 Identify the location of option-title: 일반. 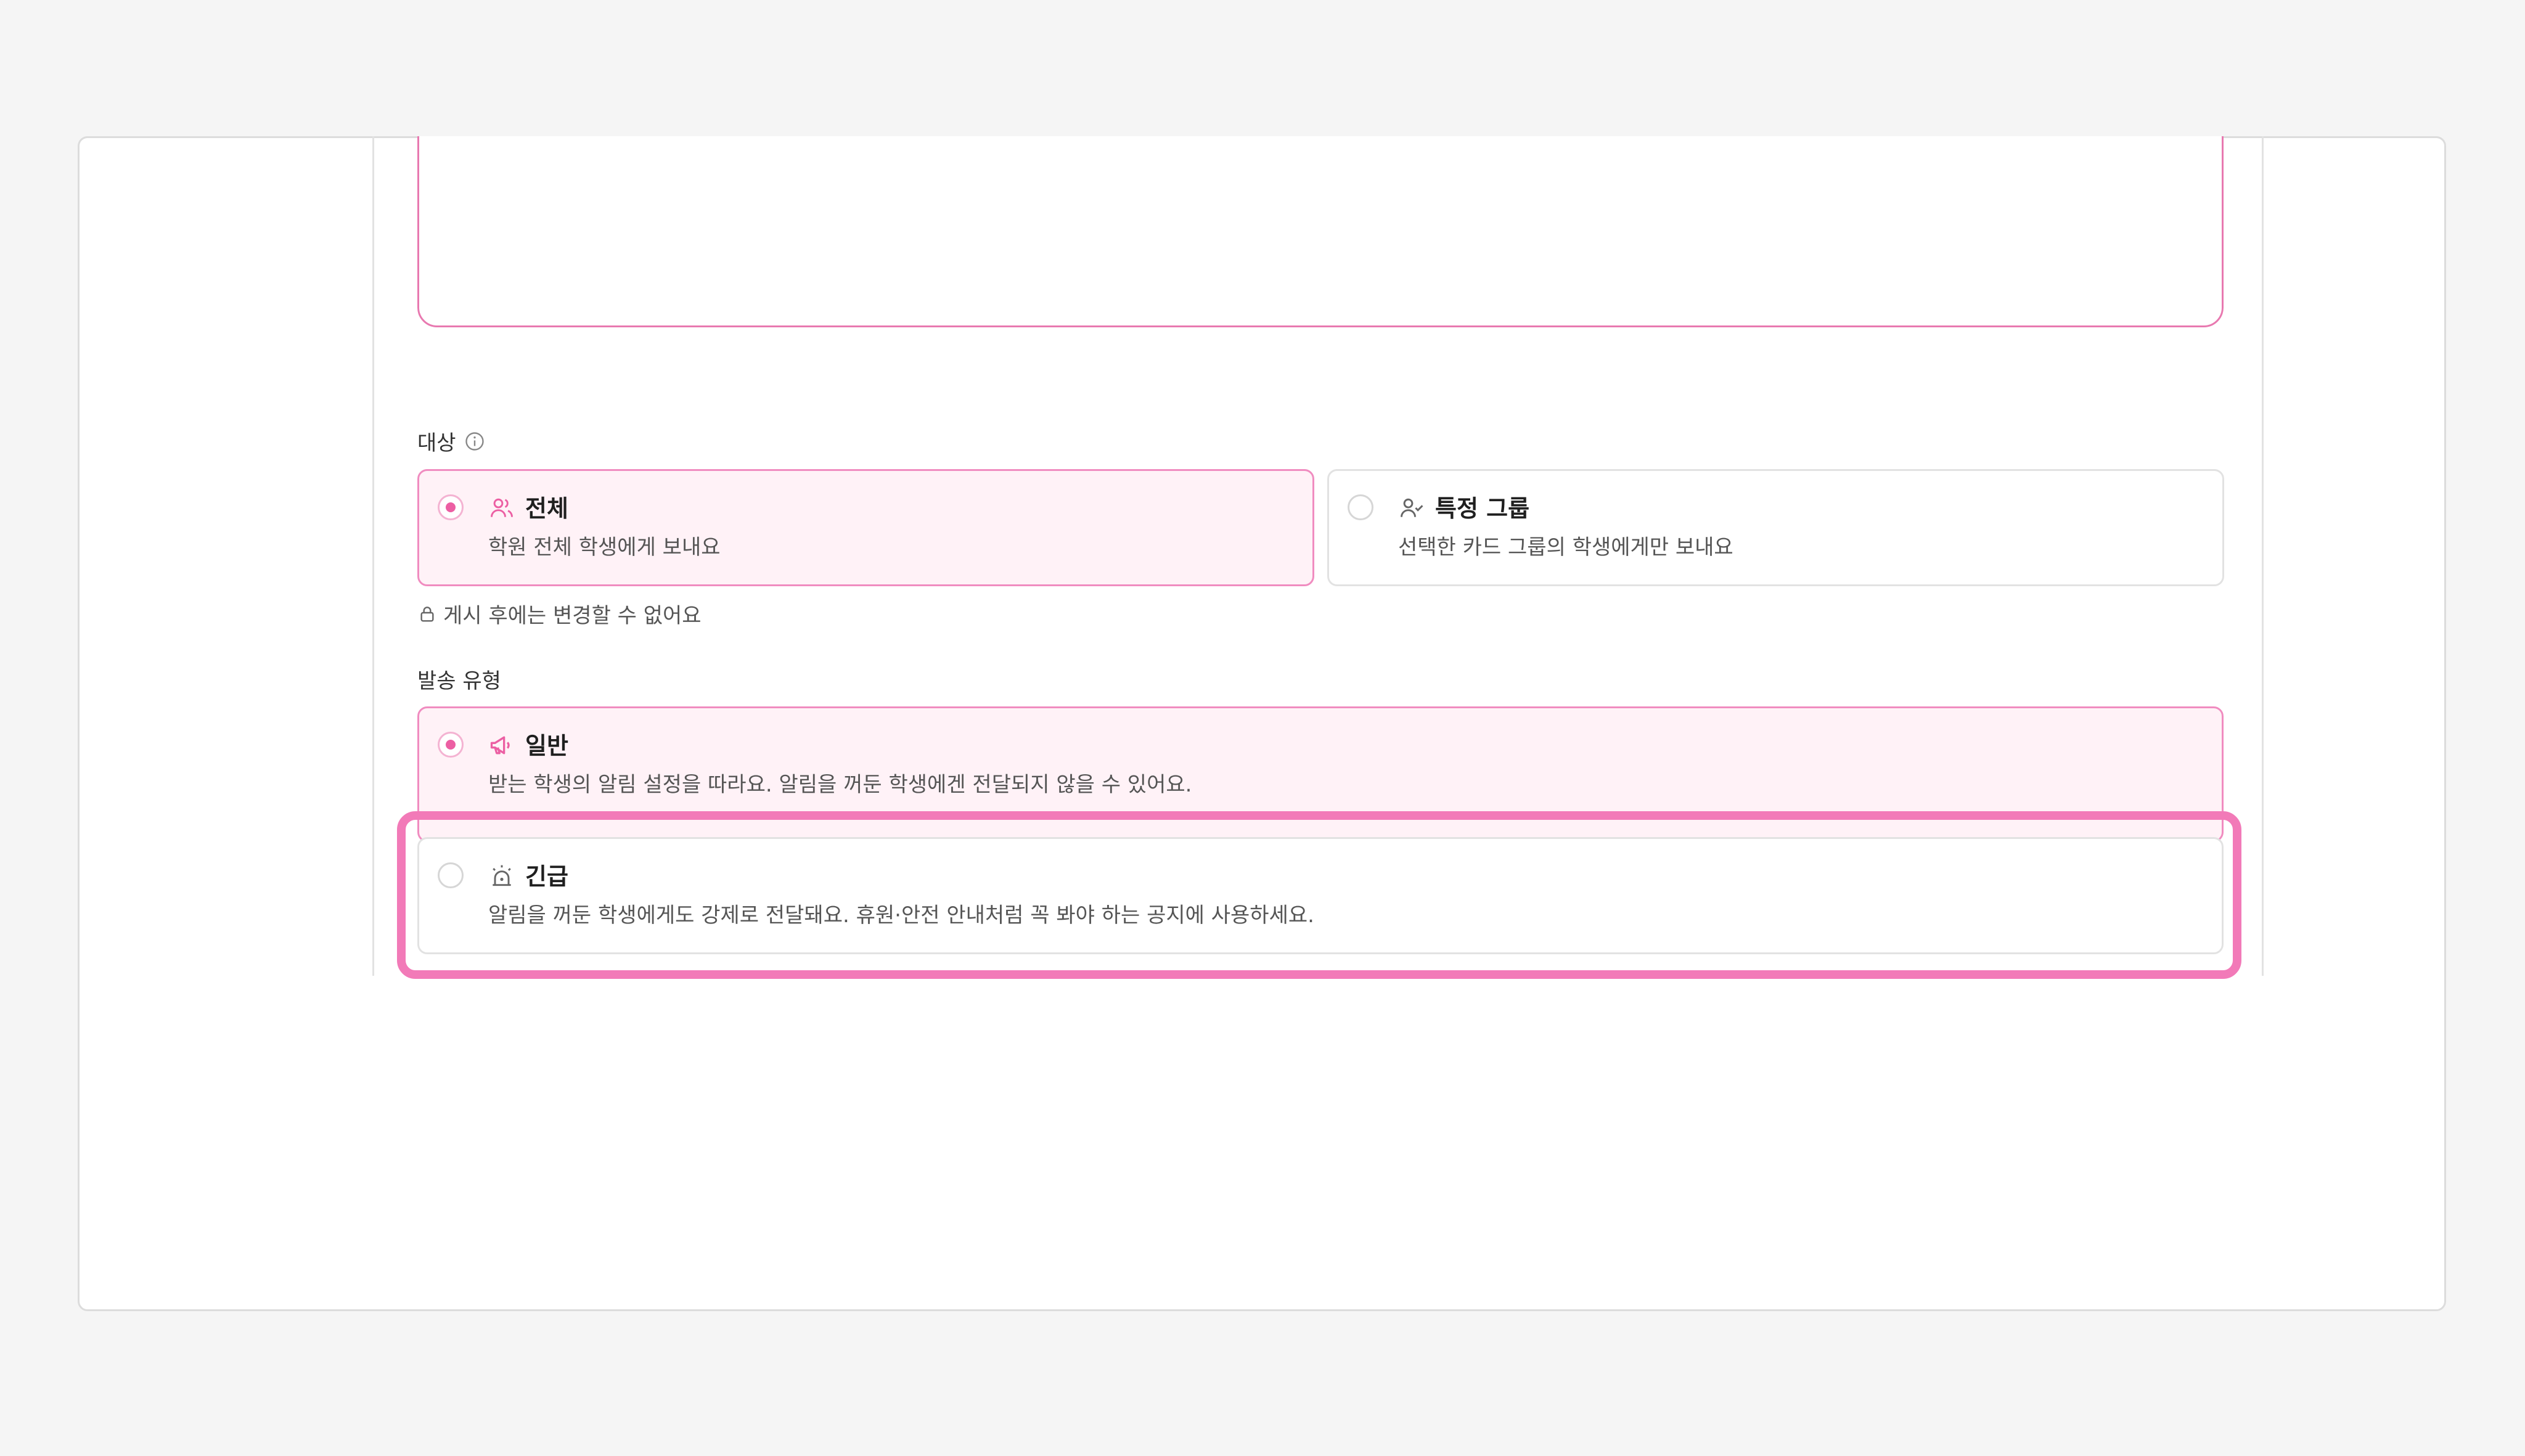
(547, 745).